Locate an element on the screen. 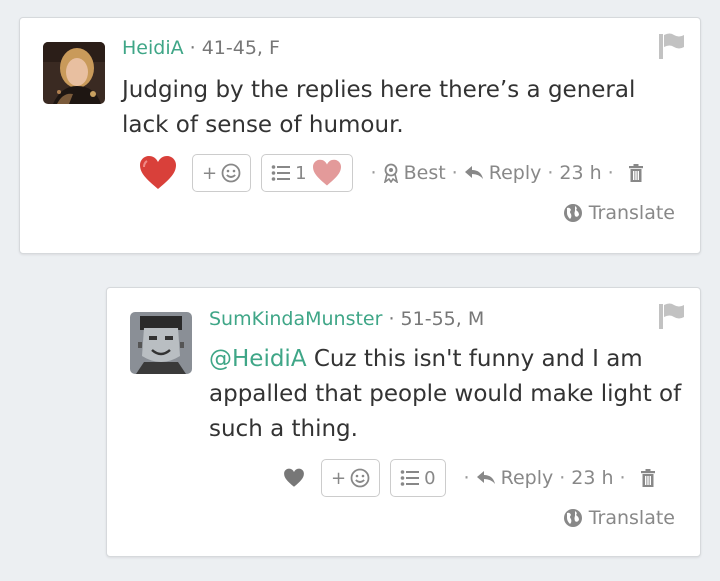 This screenshot has width=720, height=581. comment-meta: SumKindaMunster · 51-55, M is located at coordinates (346, 319).